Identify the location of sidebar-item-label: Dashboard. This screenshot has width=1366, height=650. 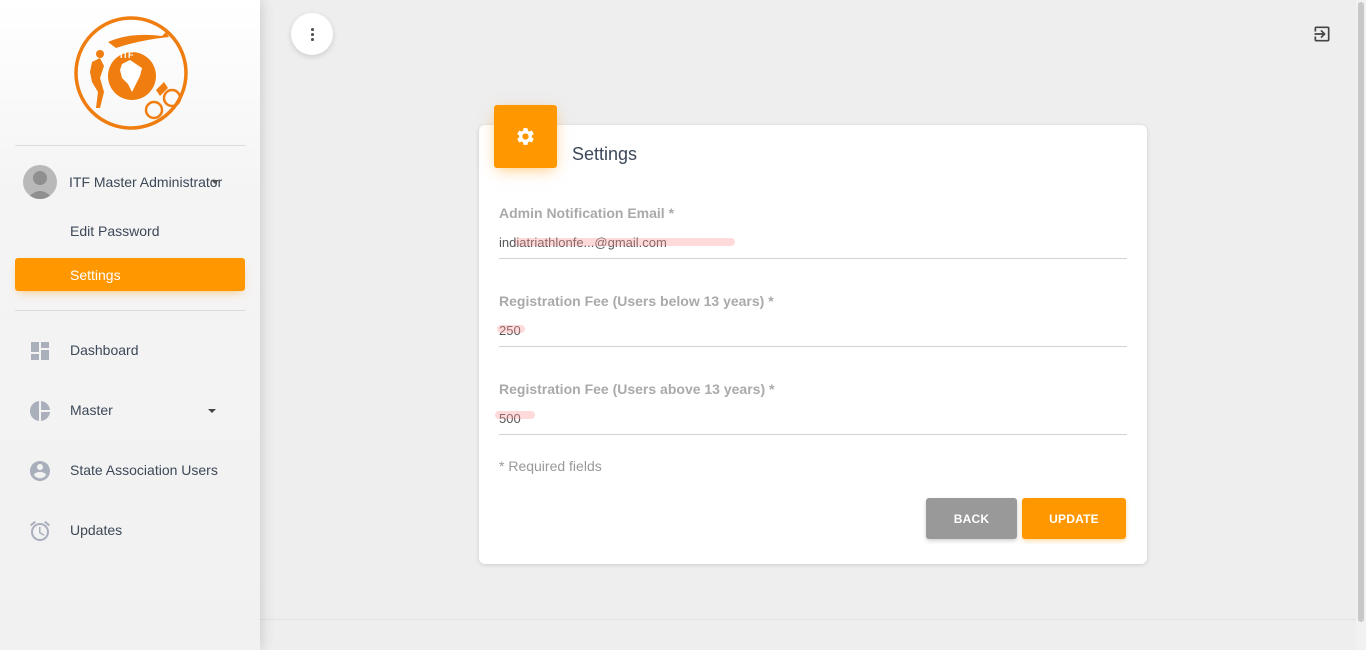
(104, 350).